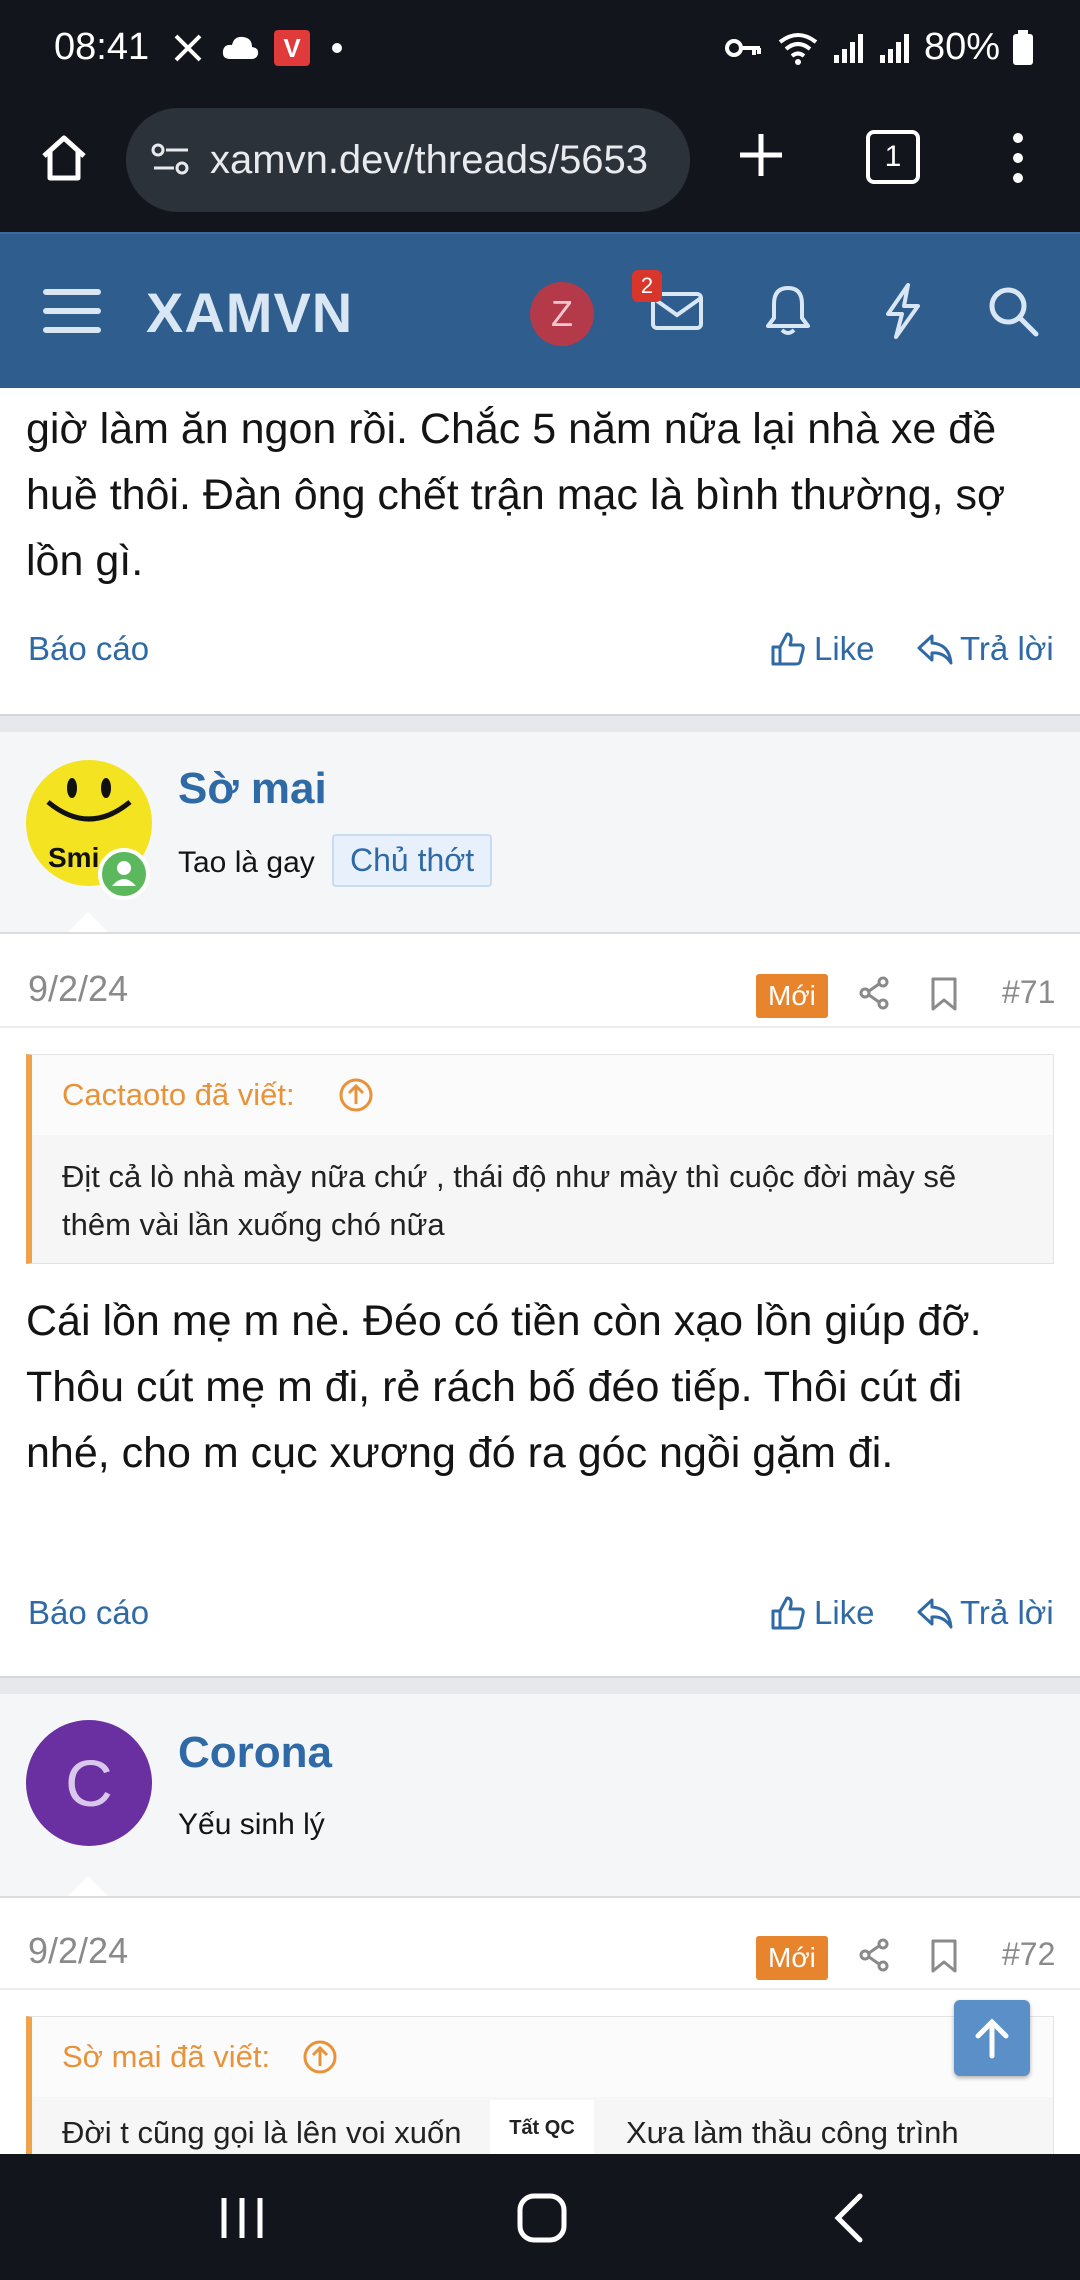 The width and height of the screenshot is (1080, 2280). Describe the element at coordinates (124, 874) in the screenshot. I see `online-status-icon` at that location.